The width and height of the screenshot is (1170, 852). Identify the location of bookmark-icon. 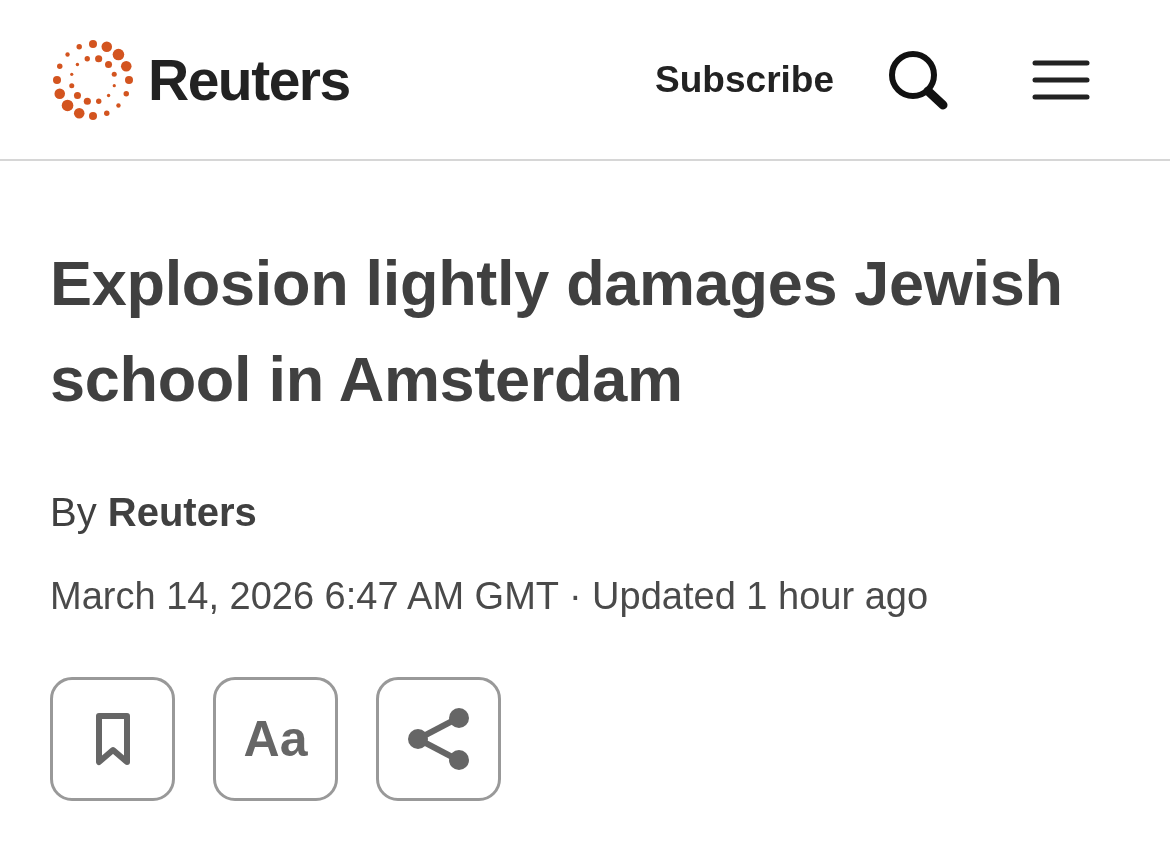
(112, 739).